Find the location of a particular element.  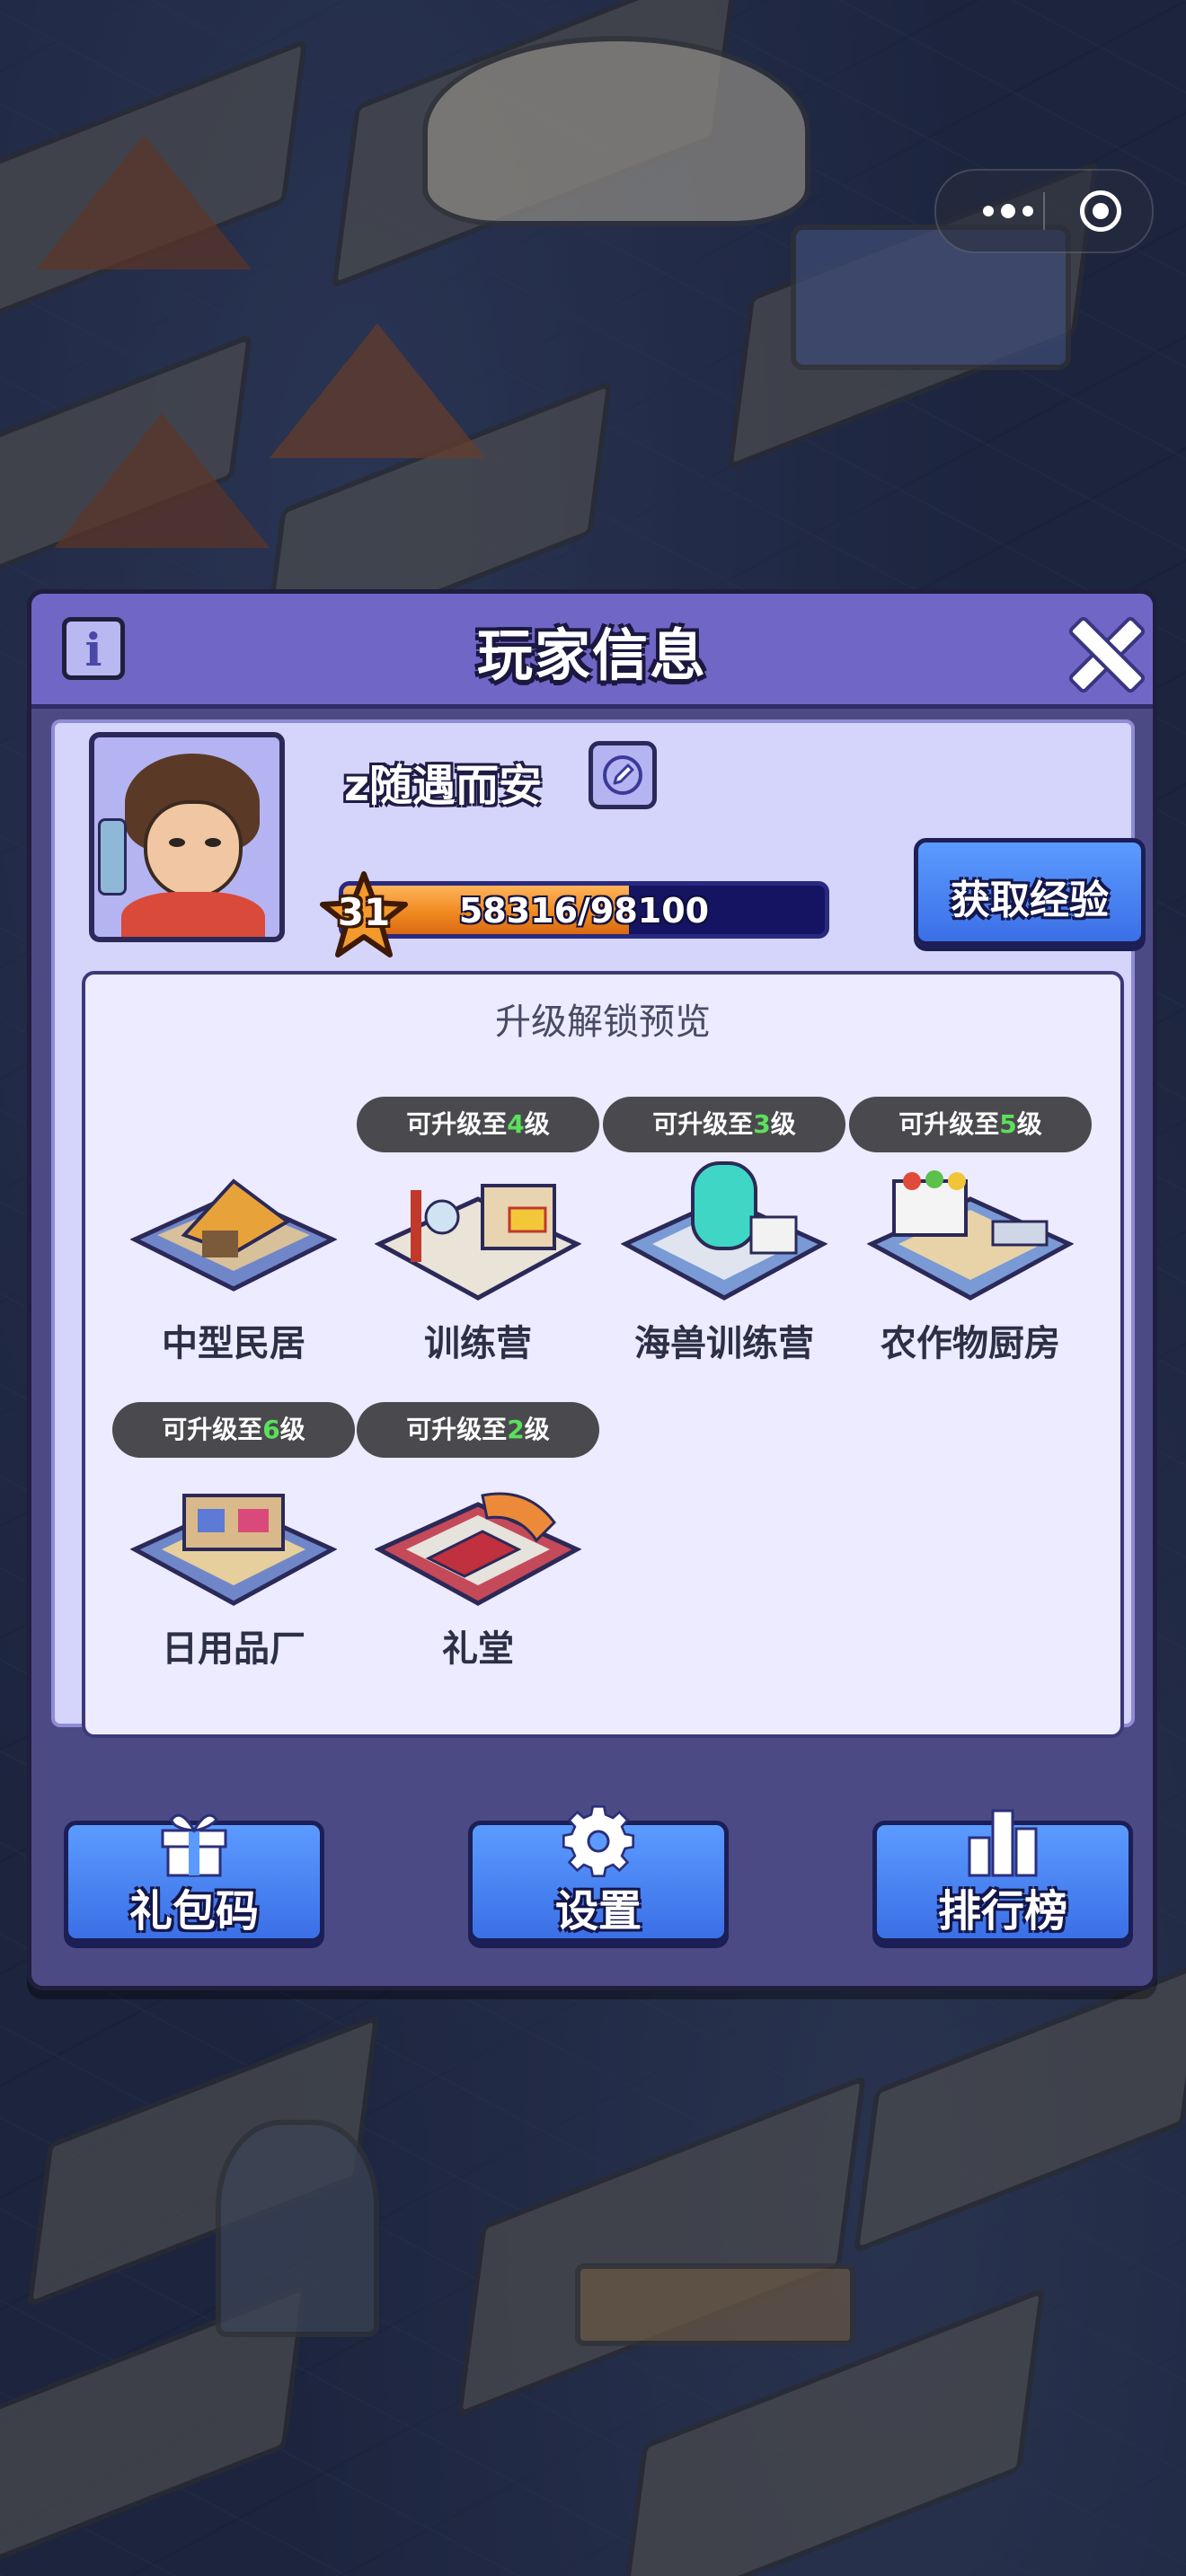

leaderboard-label: 排行榜 is located at coordinates (1002, 1911).